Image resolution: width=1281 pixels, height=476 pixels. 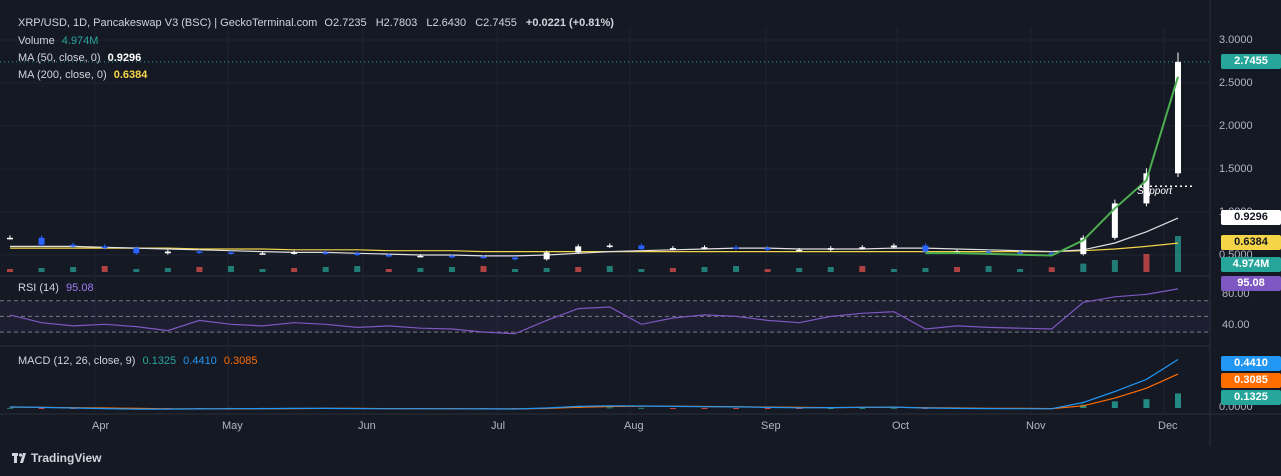 I want to click on x-tick: Oct, so click(x=901, y=426).